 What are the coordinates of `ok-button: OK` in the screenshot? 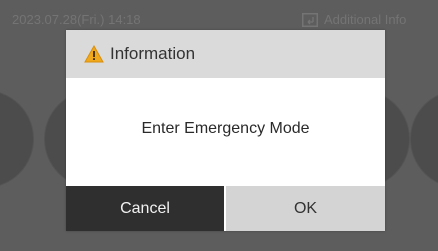 It's located at (305, 208).